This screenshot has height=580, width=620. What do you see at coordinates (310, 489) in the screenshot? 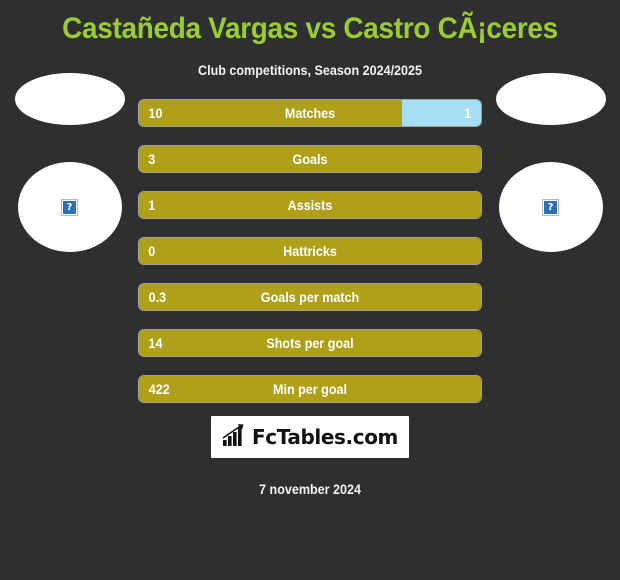
I see `footer-date: 7 november 2024` at bounding box center [310, 489].